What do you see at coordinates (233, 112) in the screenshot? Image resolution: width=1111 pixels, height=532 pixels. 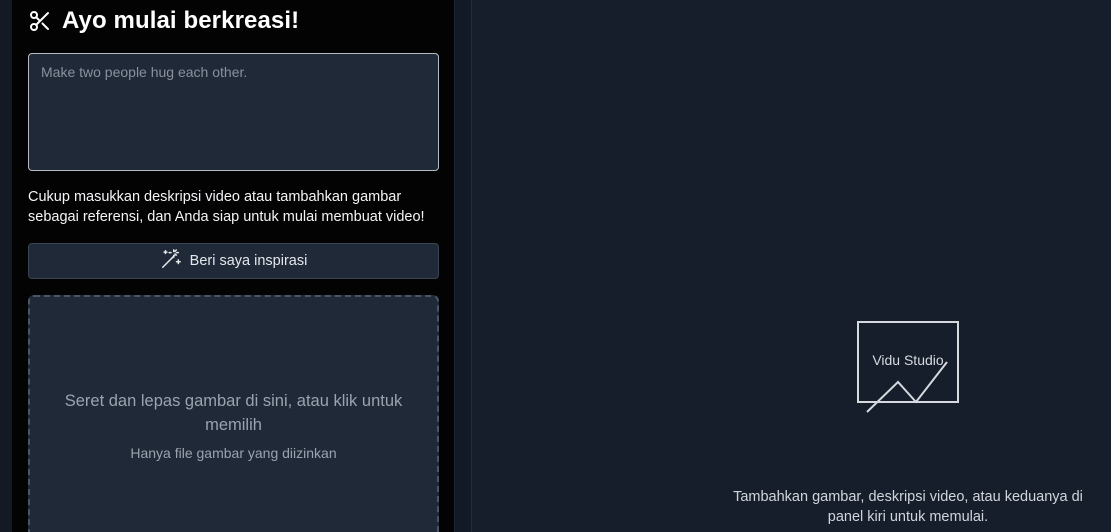 I see `prompt-input` at bounding box center [233, 112].